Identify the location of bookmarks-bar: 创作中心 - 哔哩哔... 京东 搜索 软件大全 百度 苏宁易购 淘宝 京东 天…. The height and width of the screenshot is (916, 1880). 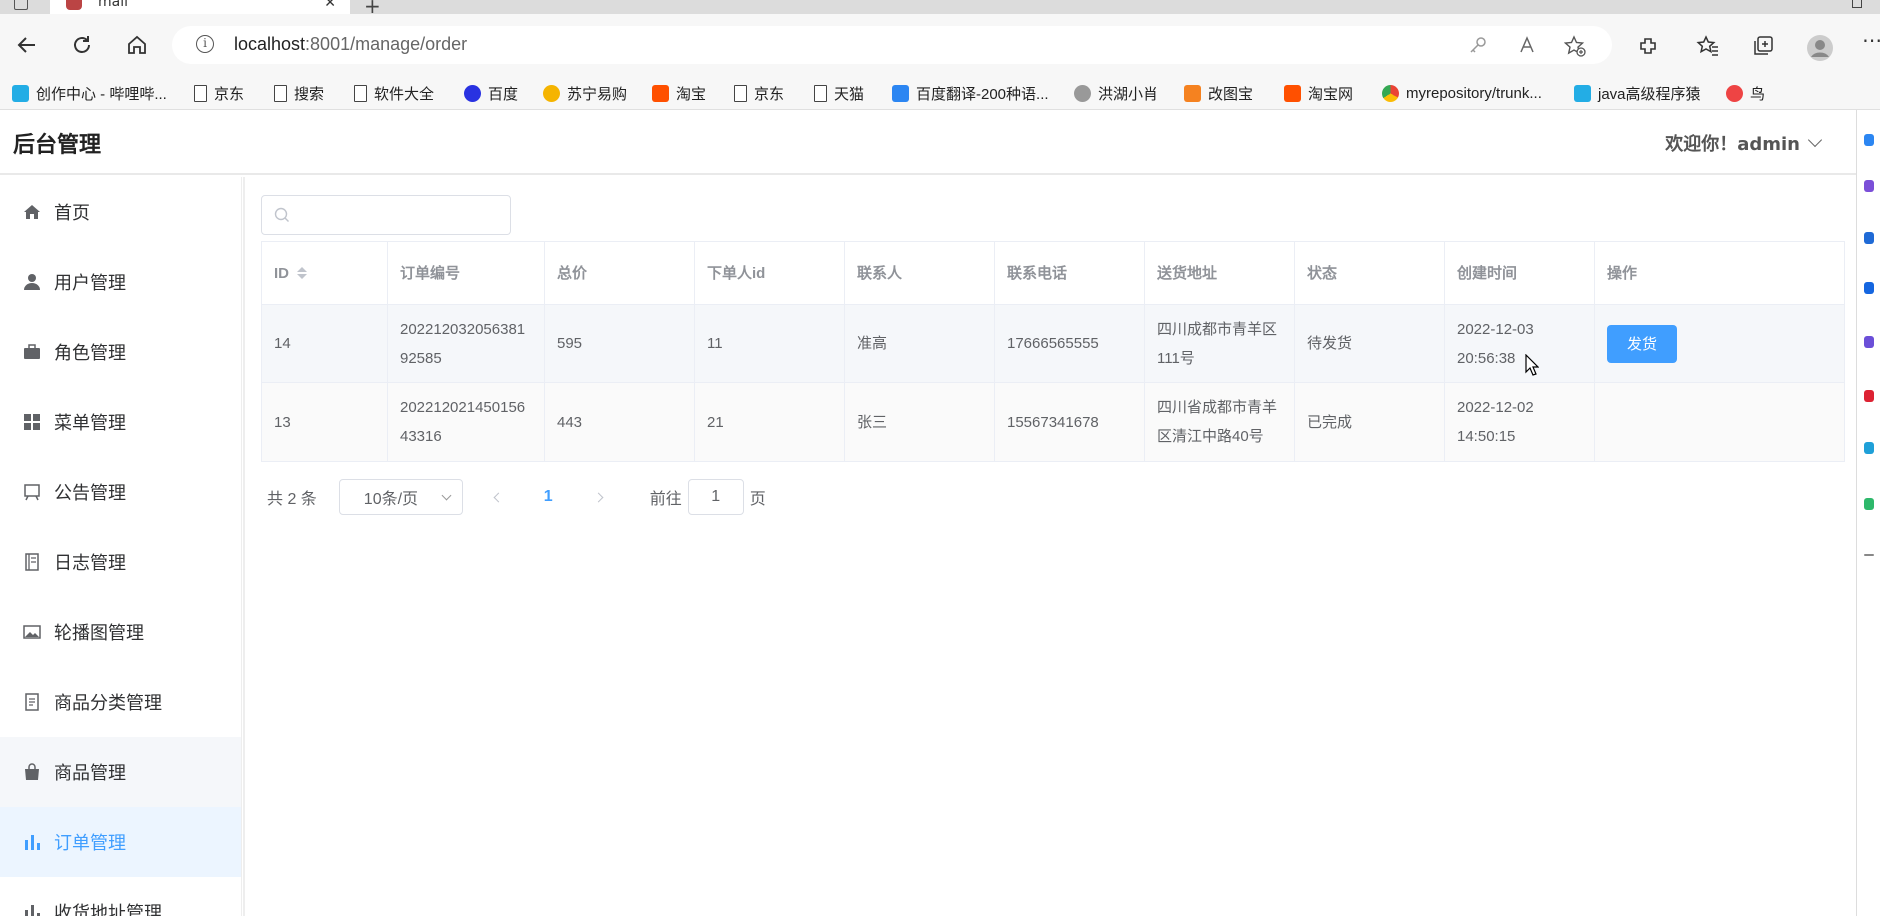
(940, 93).